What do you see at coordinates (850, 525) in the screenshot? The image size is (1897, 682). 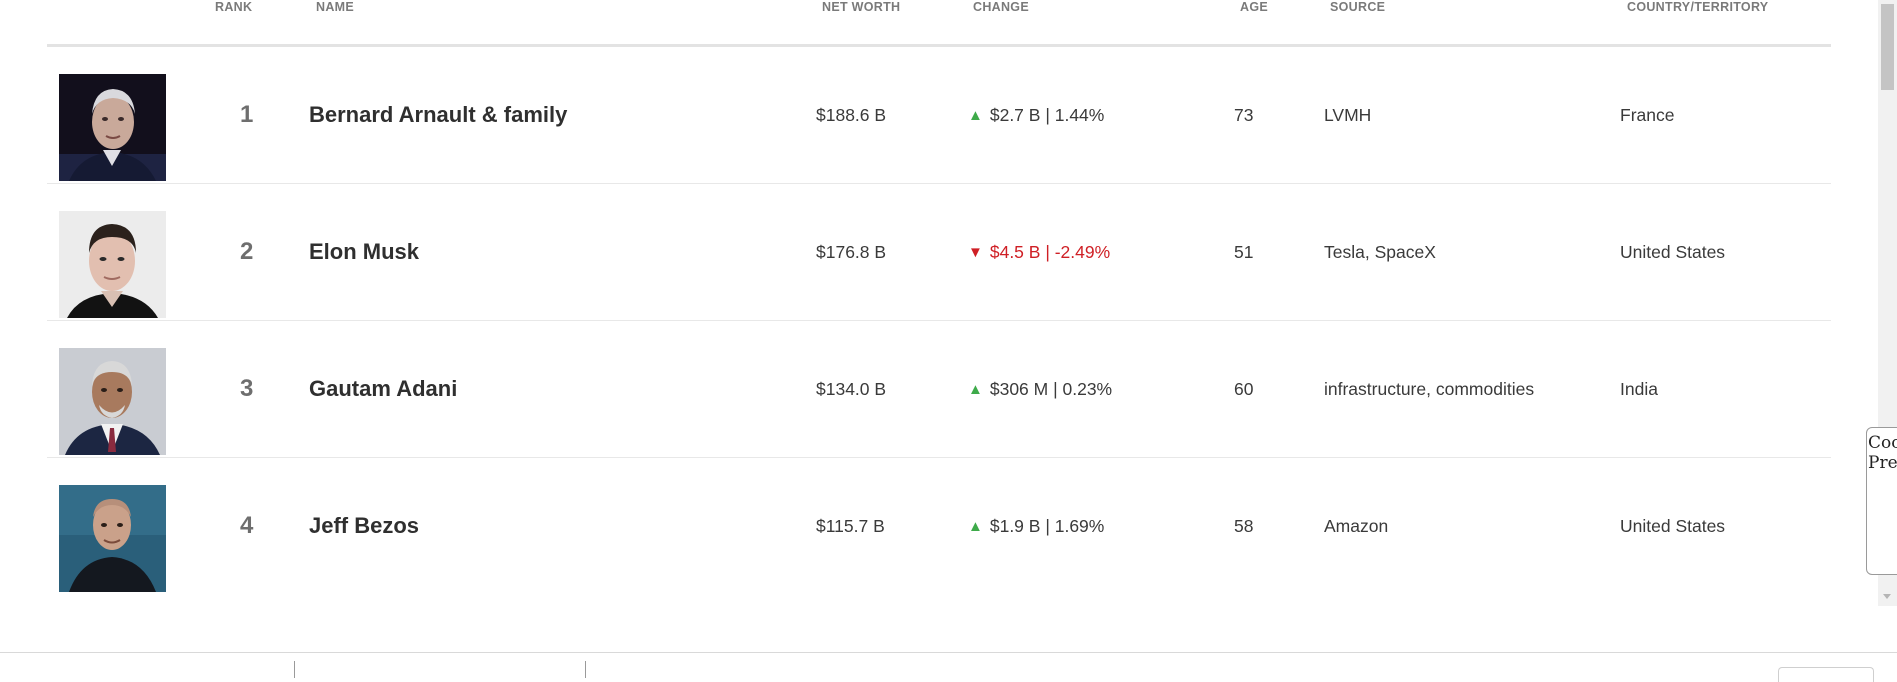 I see `net-worth-value: $115.7 B` at bounding box center [850, 525].